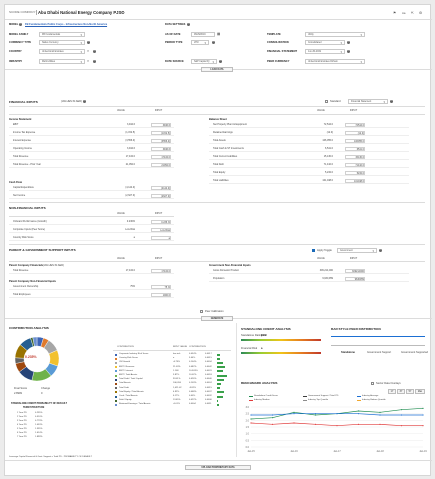 The image size is (435, 479). Describe the element at coordinates (161, 164) in the screenshot. I see `row-input: 21052.0` at that location.